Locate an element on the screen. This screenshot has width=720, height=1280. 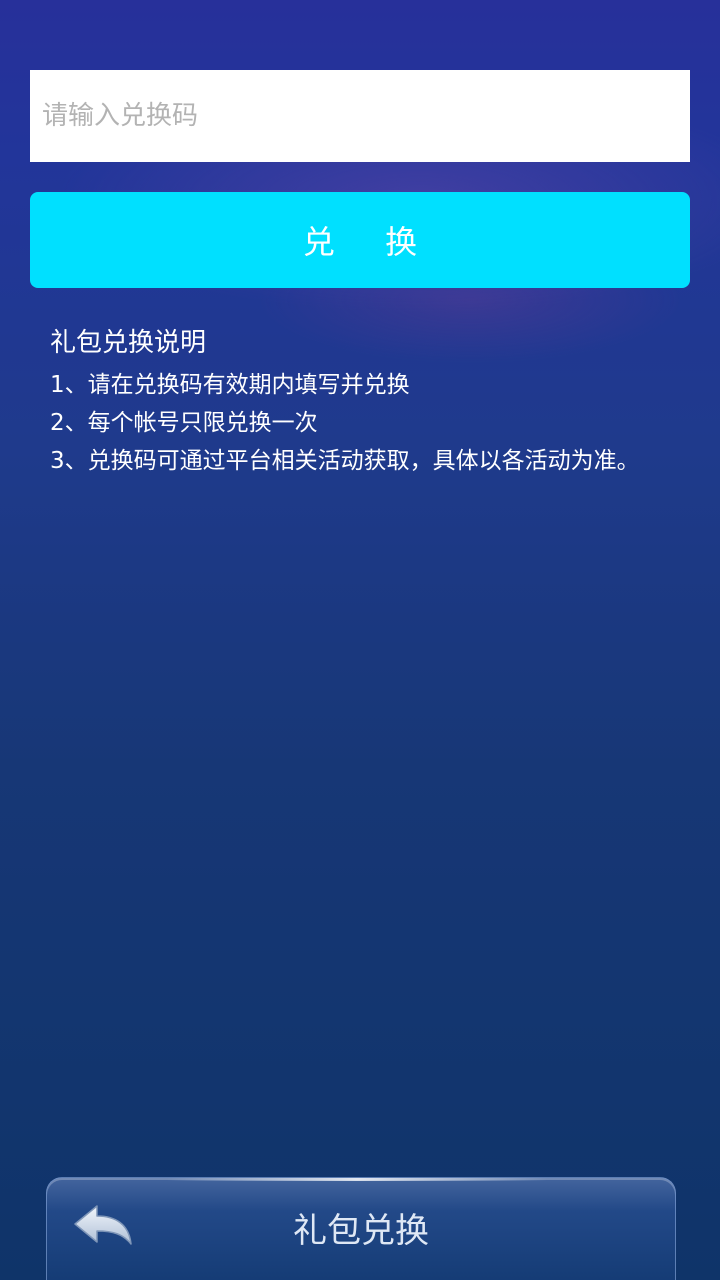
redeem-button: 兑 换 is located at coordinates (360, 240).